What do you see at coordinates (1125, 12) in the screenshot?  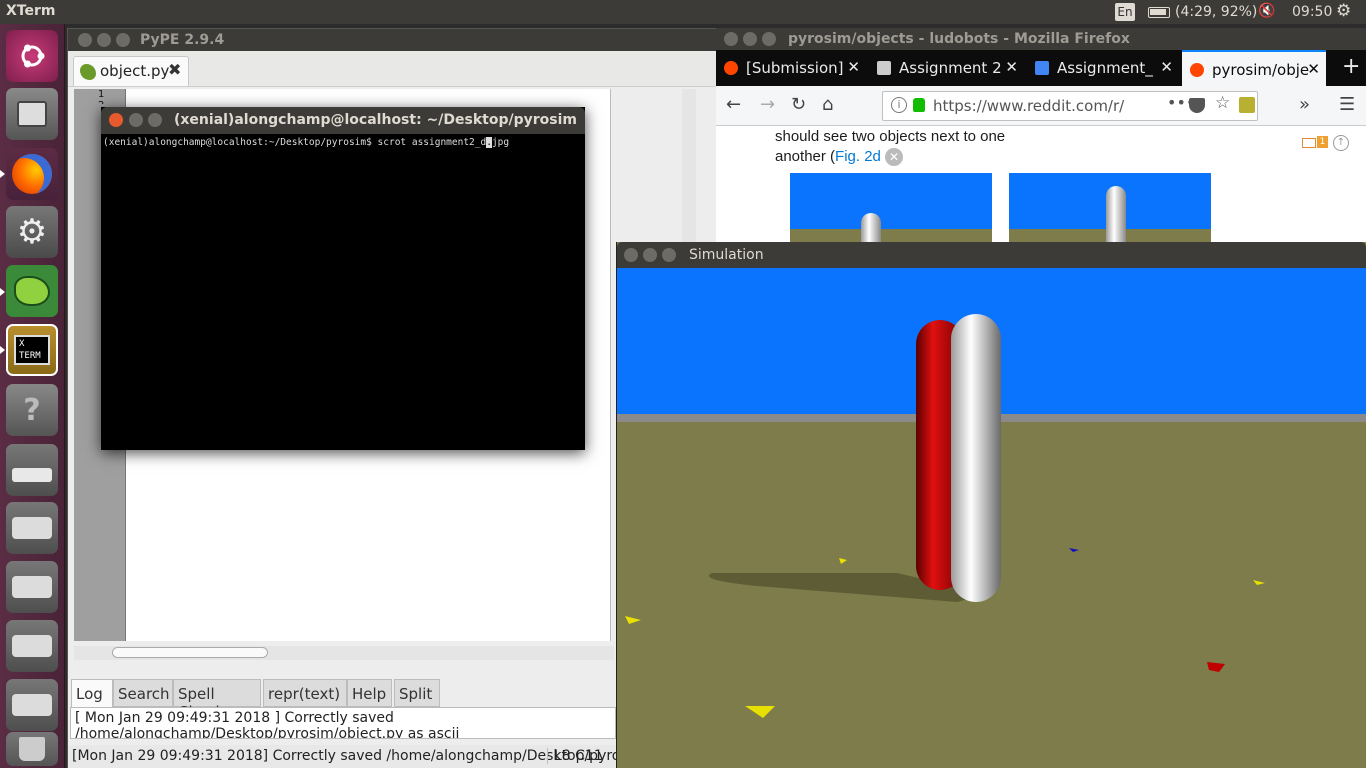 I see `keyboard-layout-indicator: En` at bounding box center [1125, 12].